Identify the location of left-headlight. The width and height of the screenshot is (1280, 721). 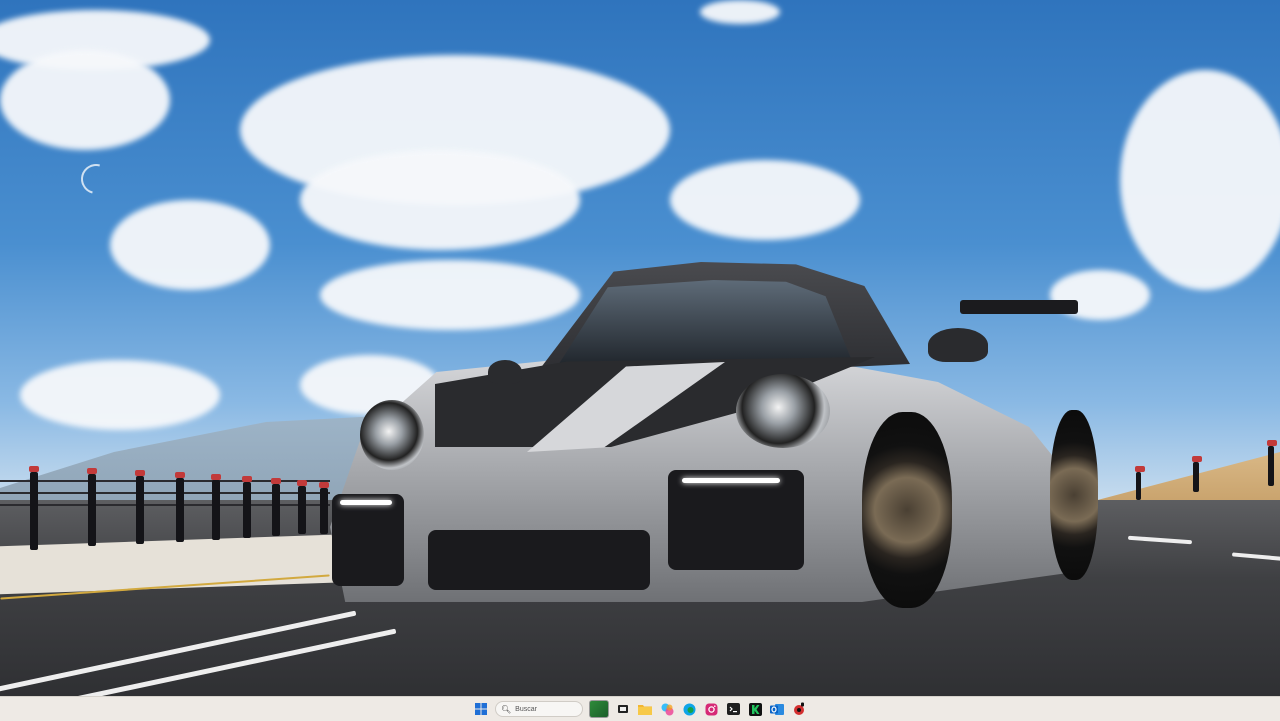
(392, 435).